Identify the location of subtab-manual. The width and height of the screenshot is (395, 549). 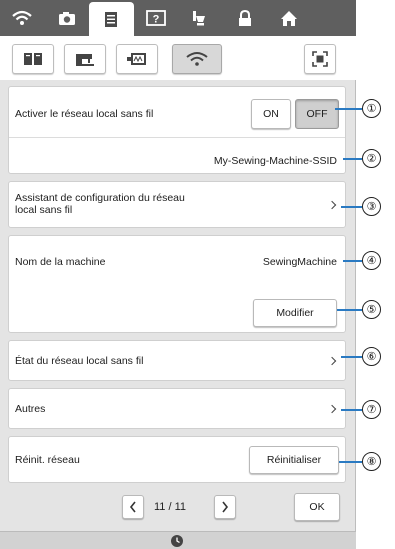
(33, 59).